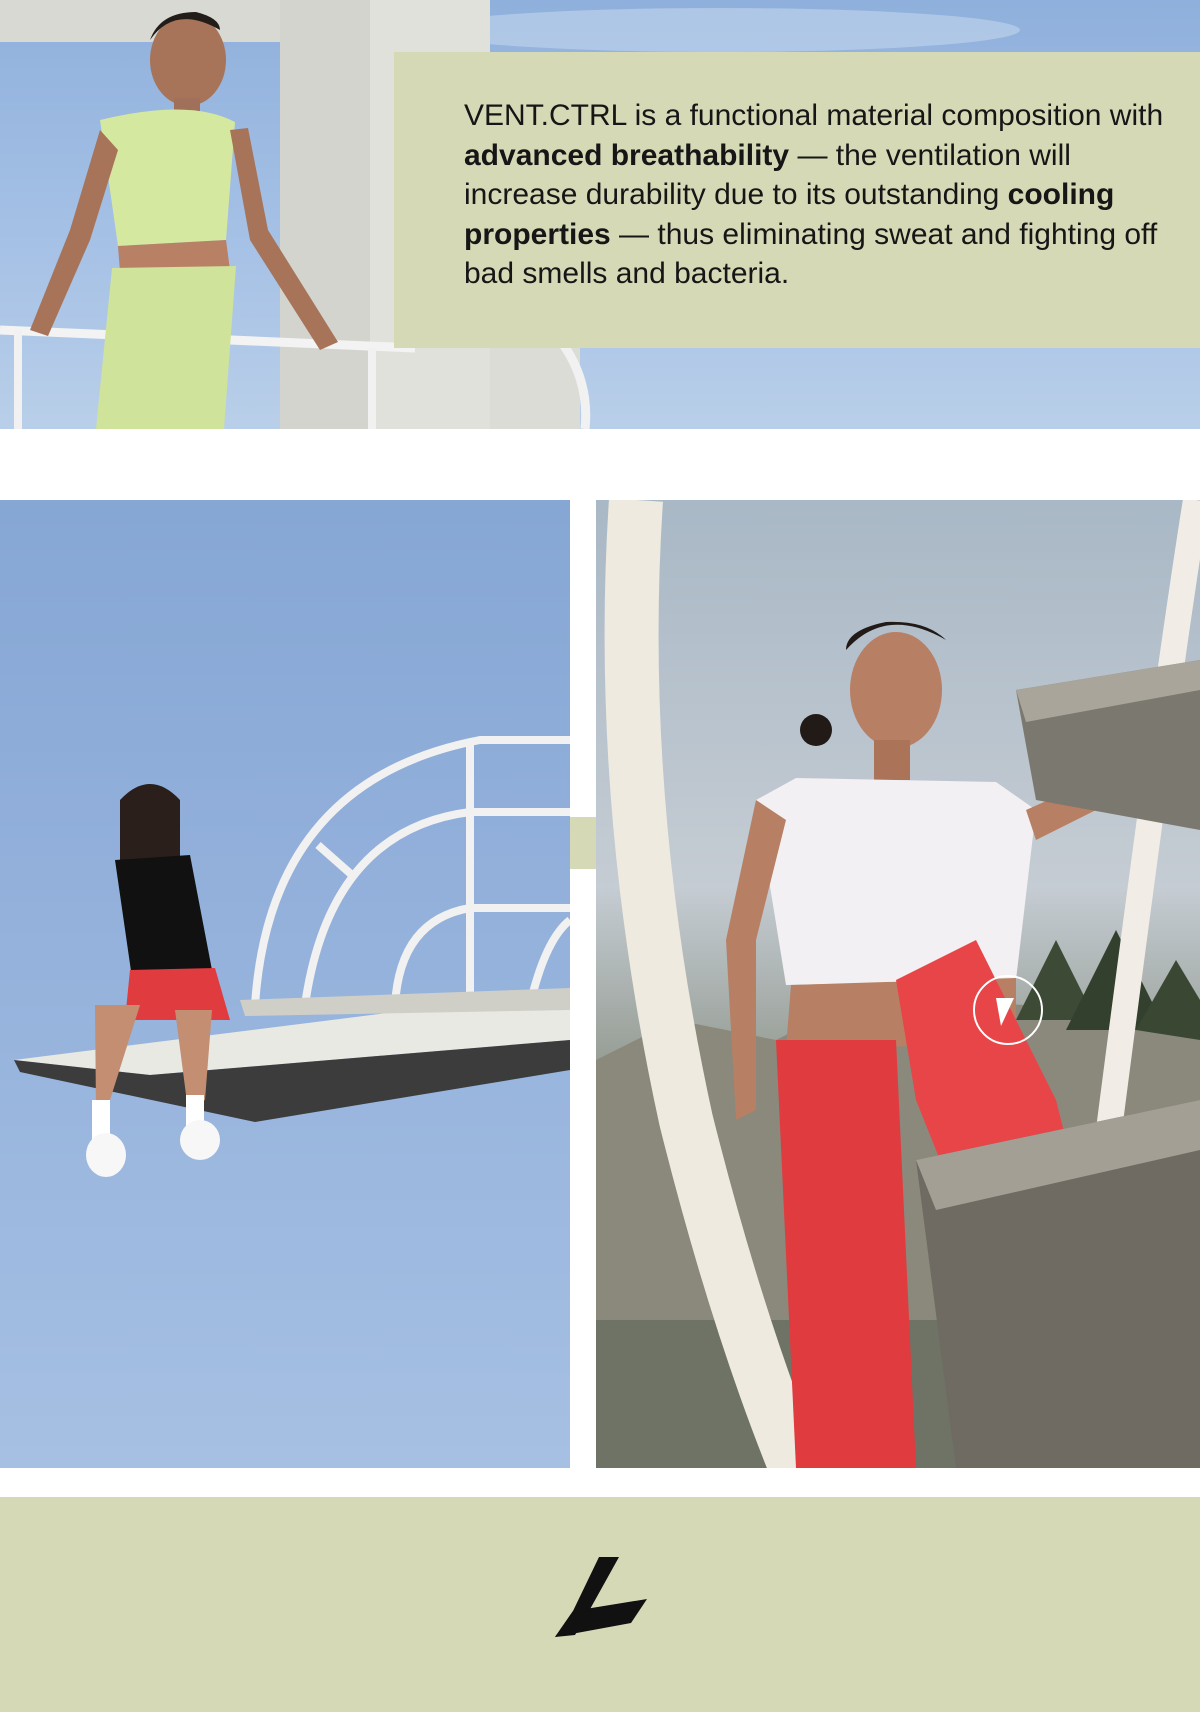 This screenshot has height=1712, width=1200. What do you see at coordinates (601, 1598) in the screenshot?
I see `levity-logo-icon` at bounding box center [601, 1598].